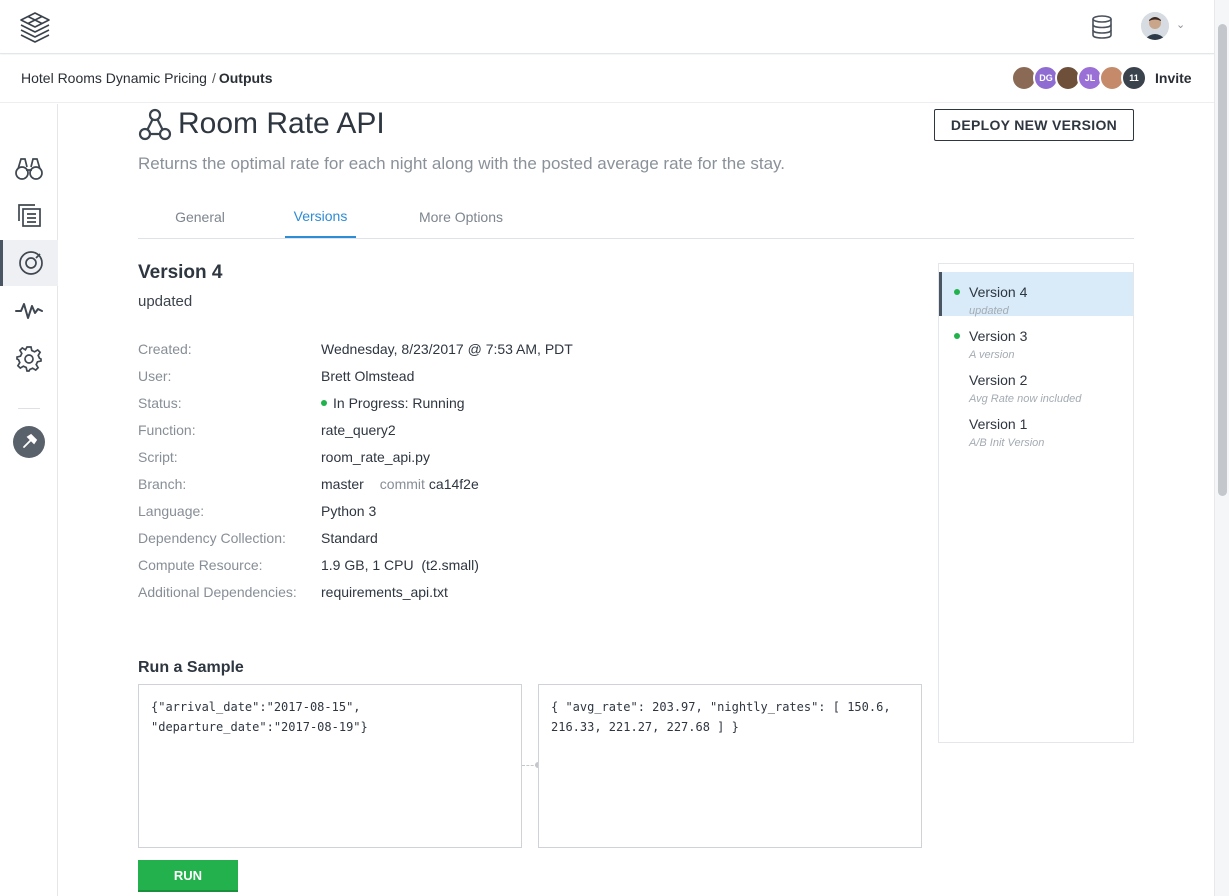 The height and width of the screenshot is (896, 1229). I want to click on rail-item-files, so click(29, 215).